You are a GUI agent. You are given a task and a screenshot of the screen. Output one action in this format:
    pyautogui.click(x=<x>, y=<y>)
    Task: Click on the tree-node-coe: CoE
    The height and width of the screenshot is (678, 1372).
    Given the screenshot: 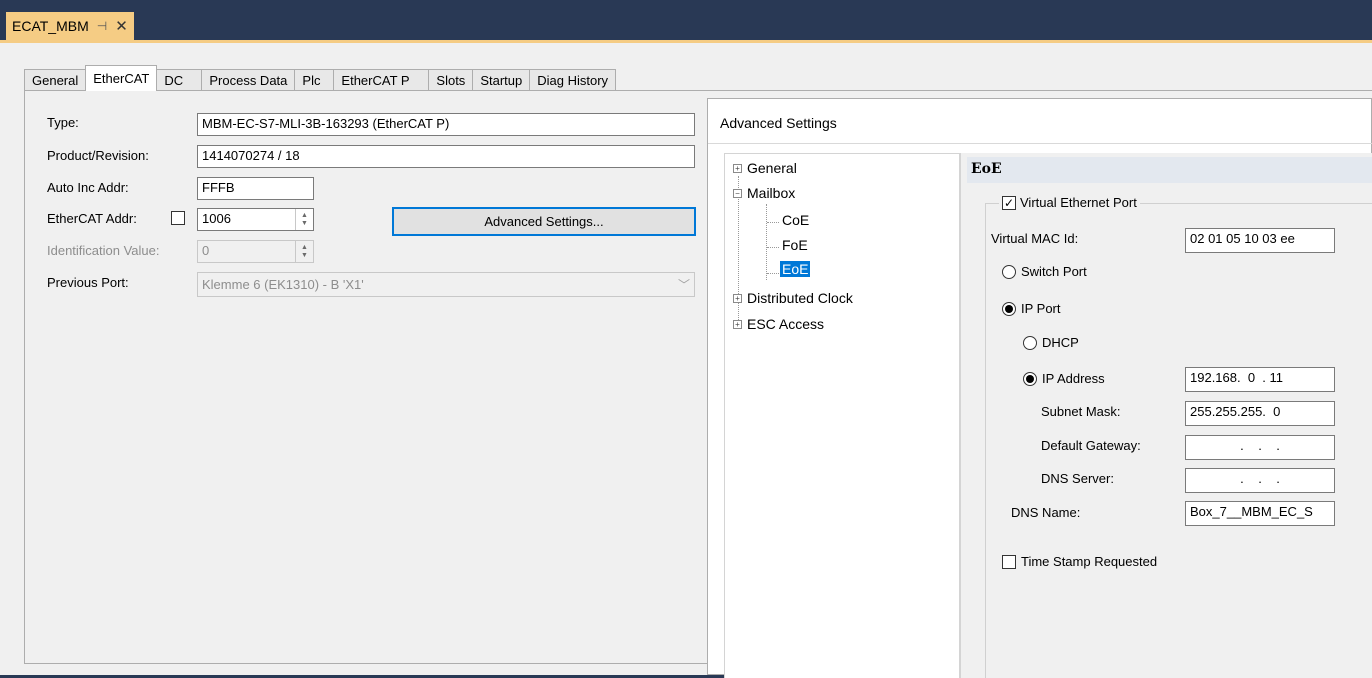 What is the action you would take?
    pyautogui.click(x=795, y=220)
    